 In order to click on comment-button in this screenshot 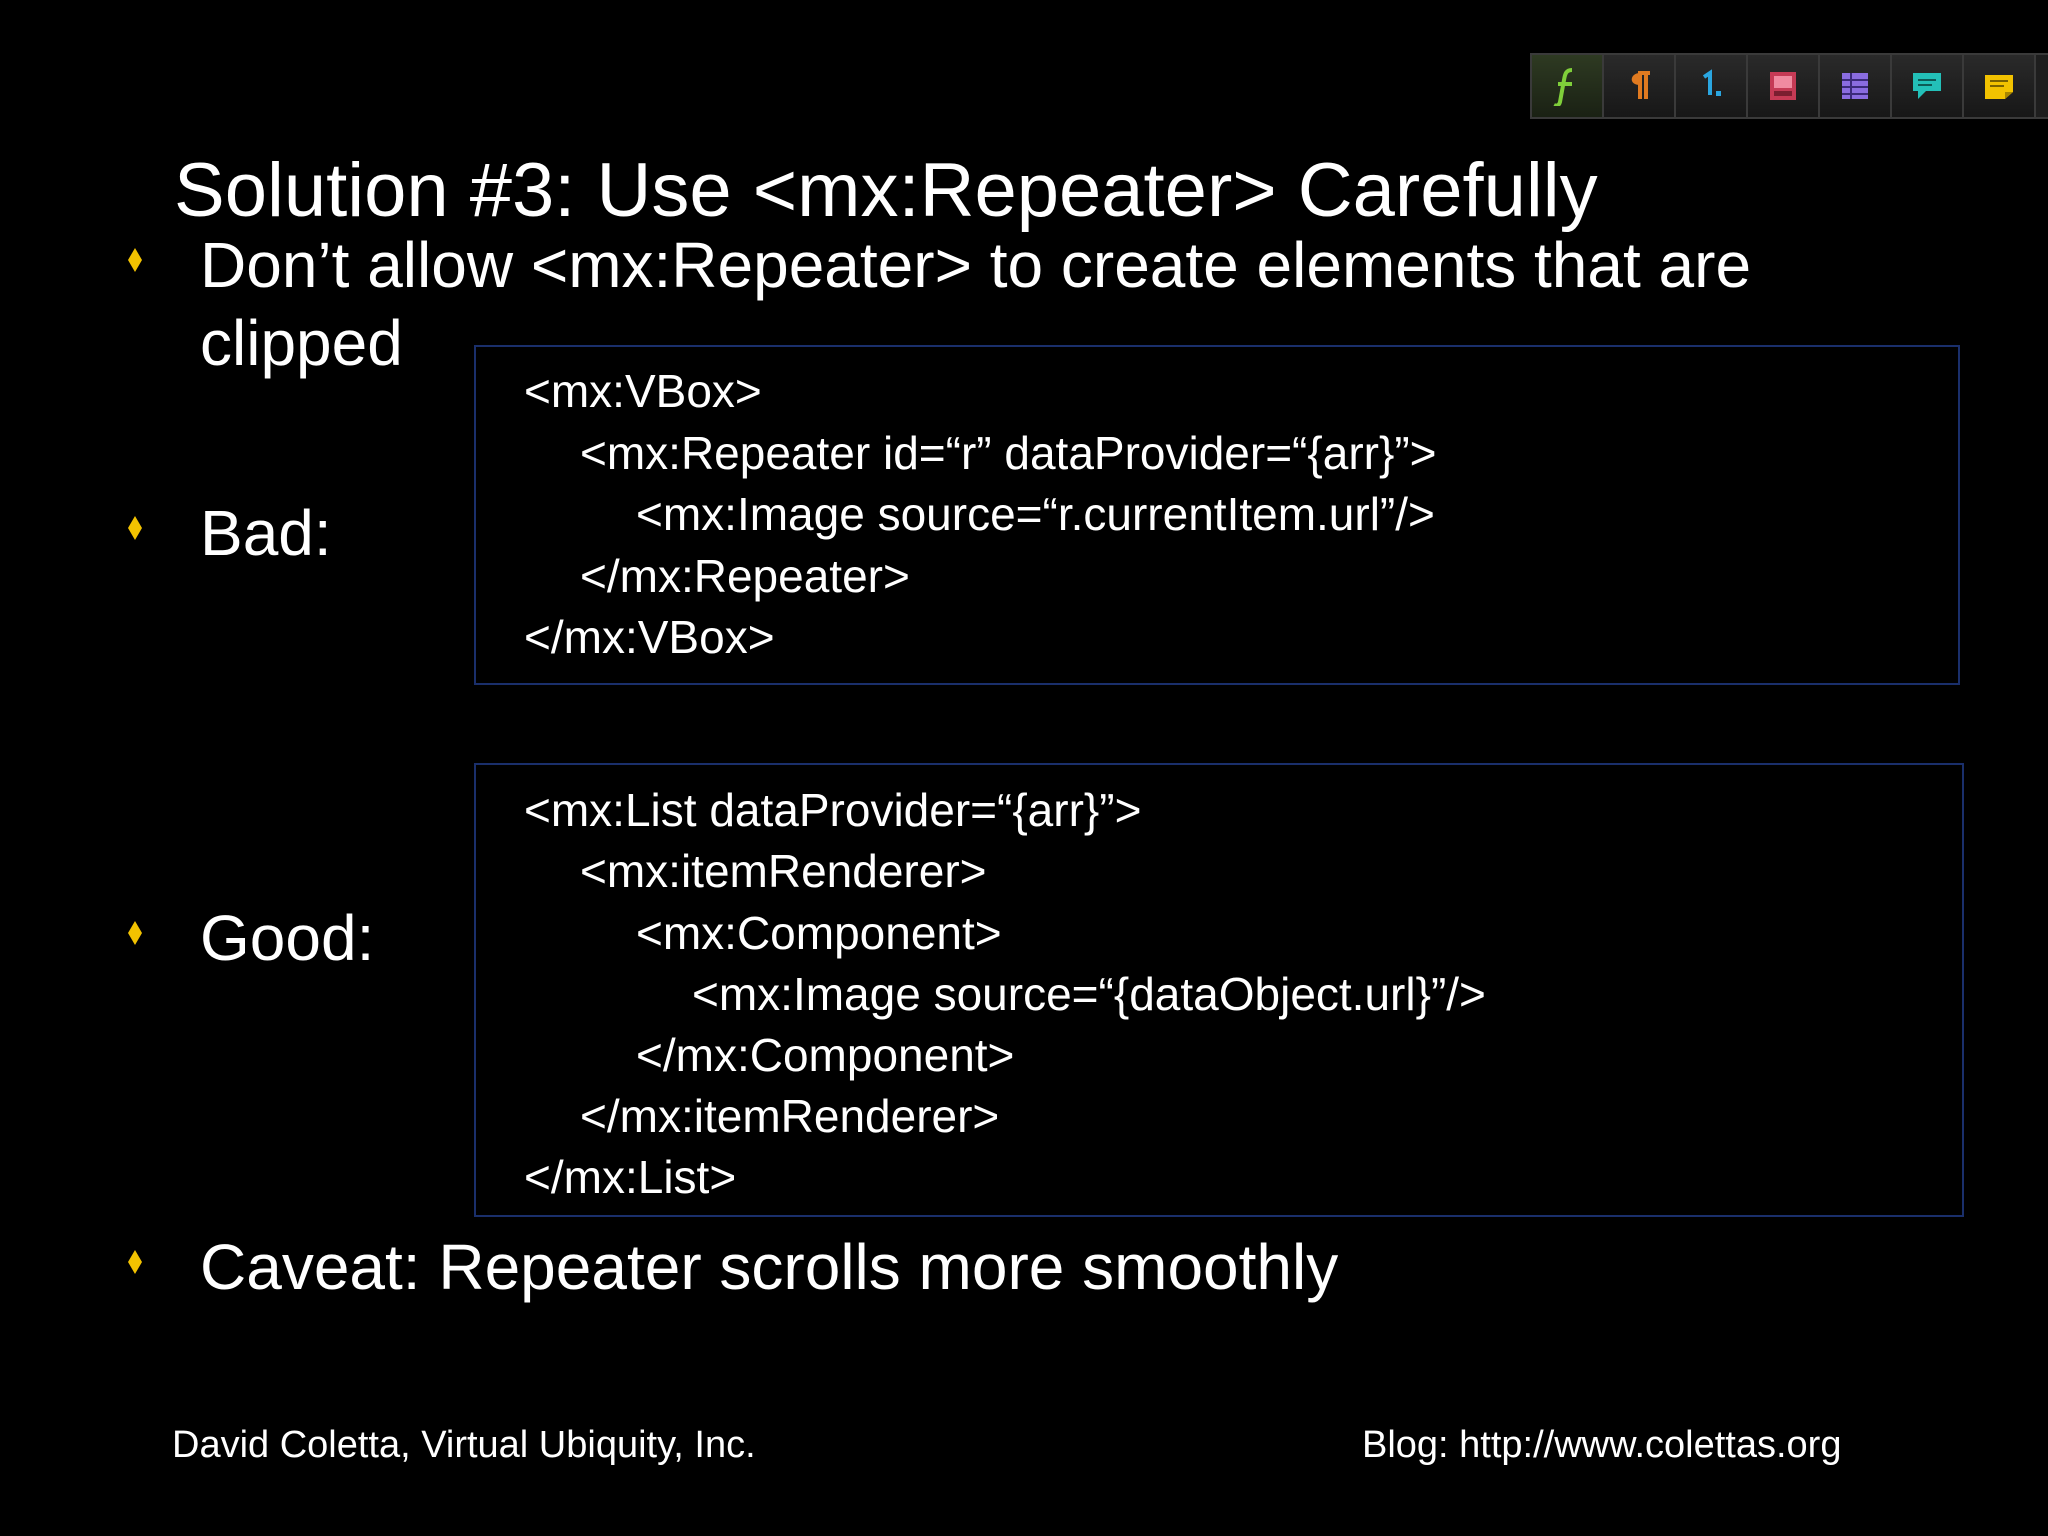, I will do `click(1928, 86)`.